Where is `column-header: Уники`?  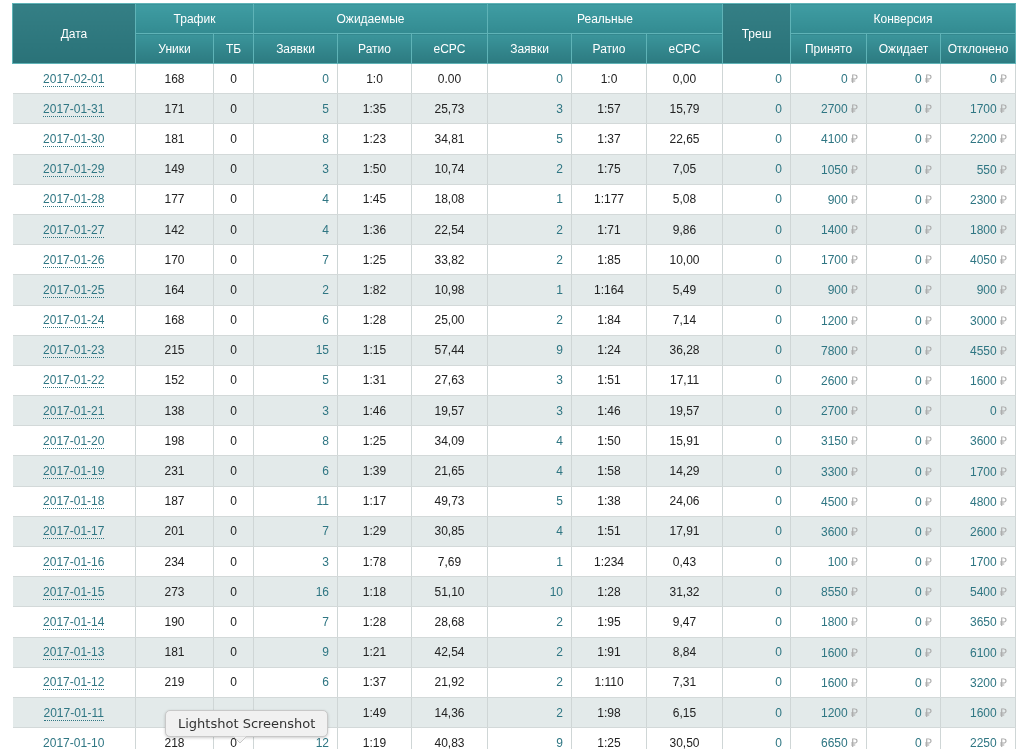 column-header: Уники is located at coordinates (174, 48).